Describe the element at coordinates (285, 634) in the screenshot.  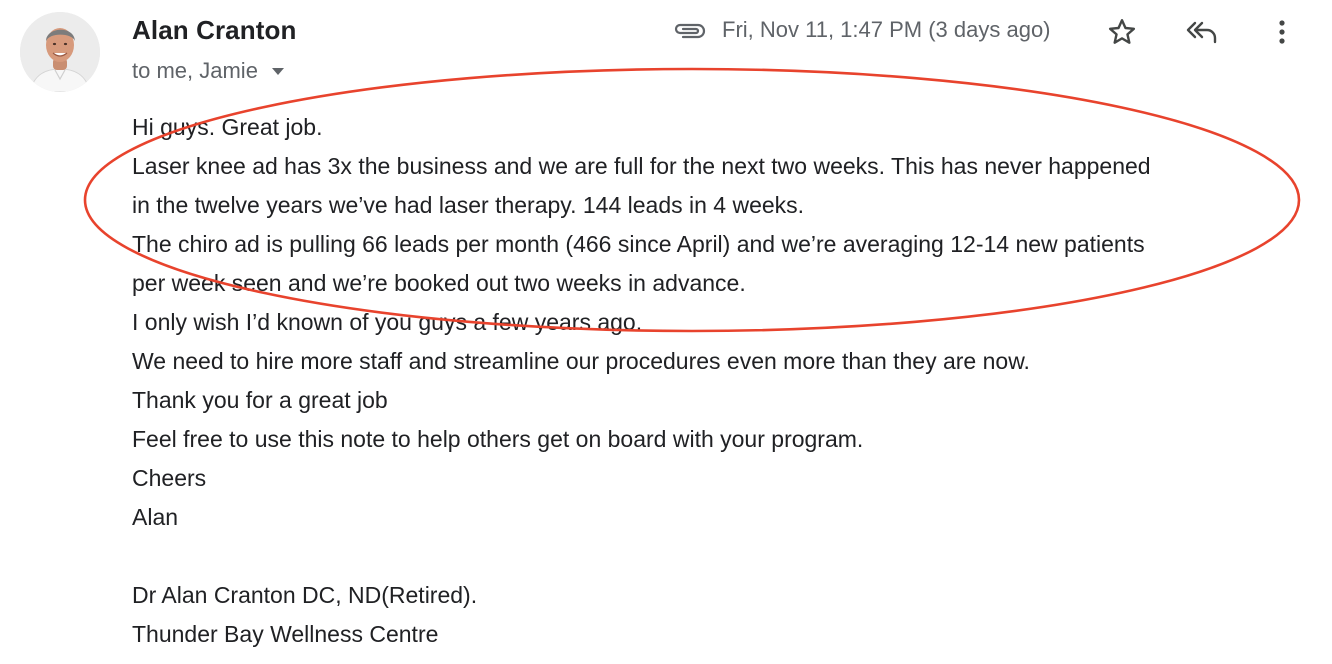
I see `signature-line: Thunder Bay Wellness Centre` at that location.